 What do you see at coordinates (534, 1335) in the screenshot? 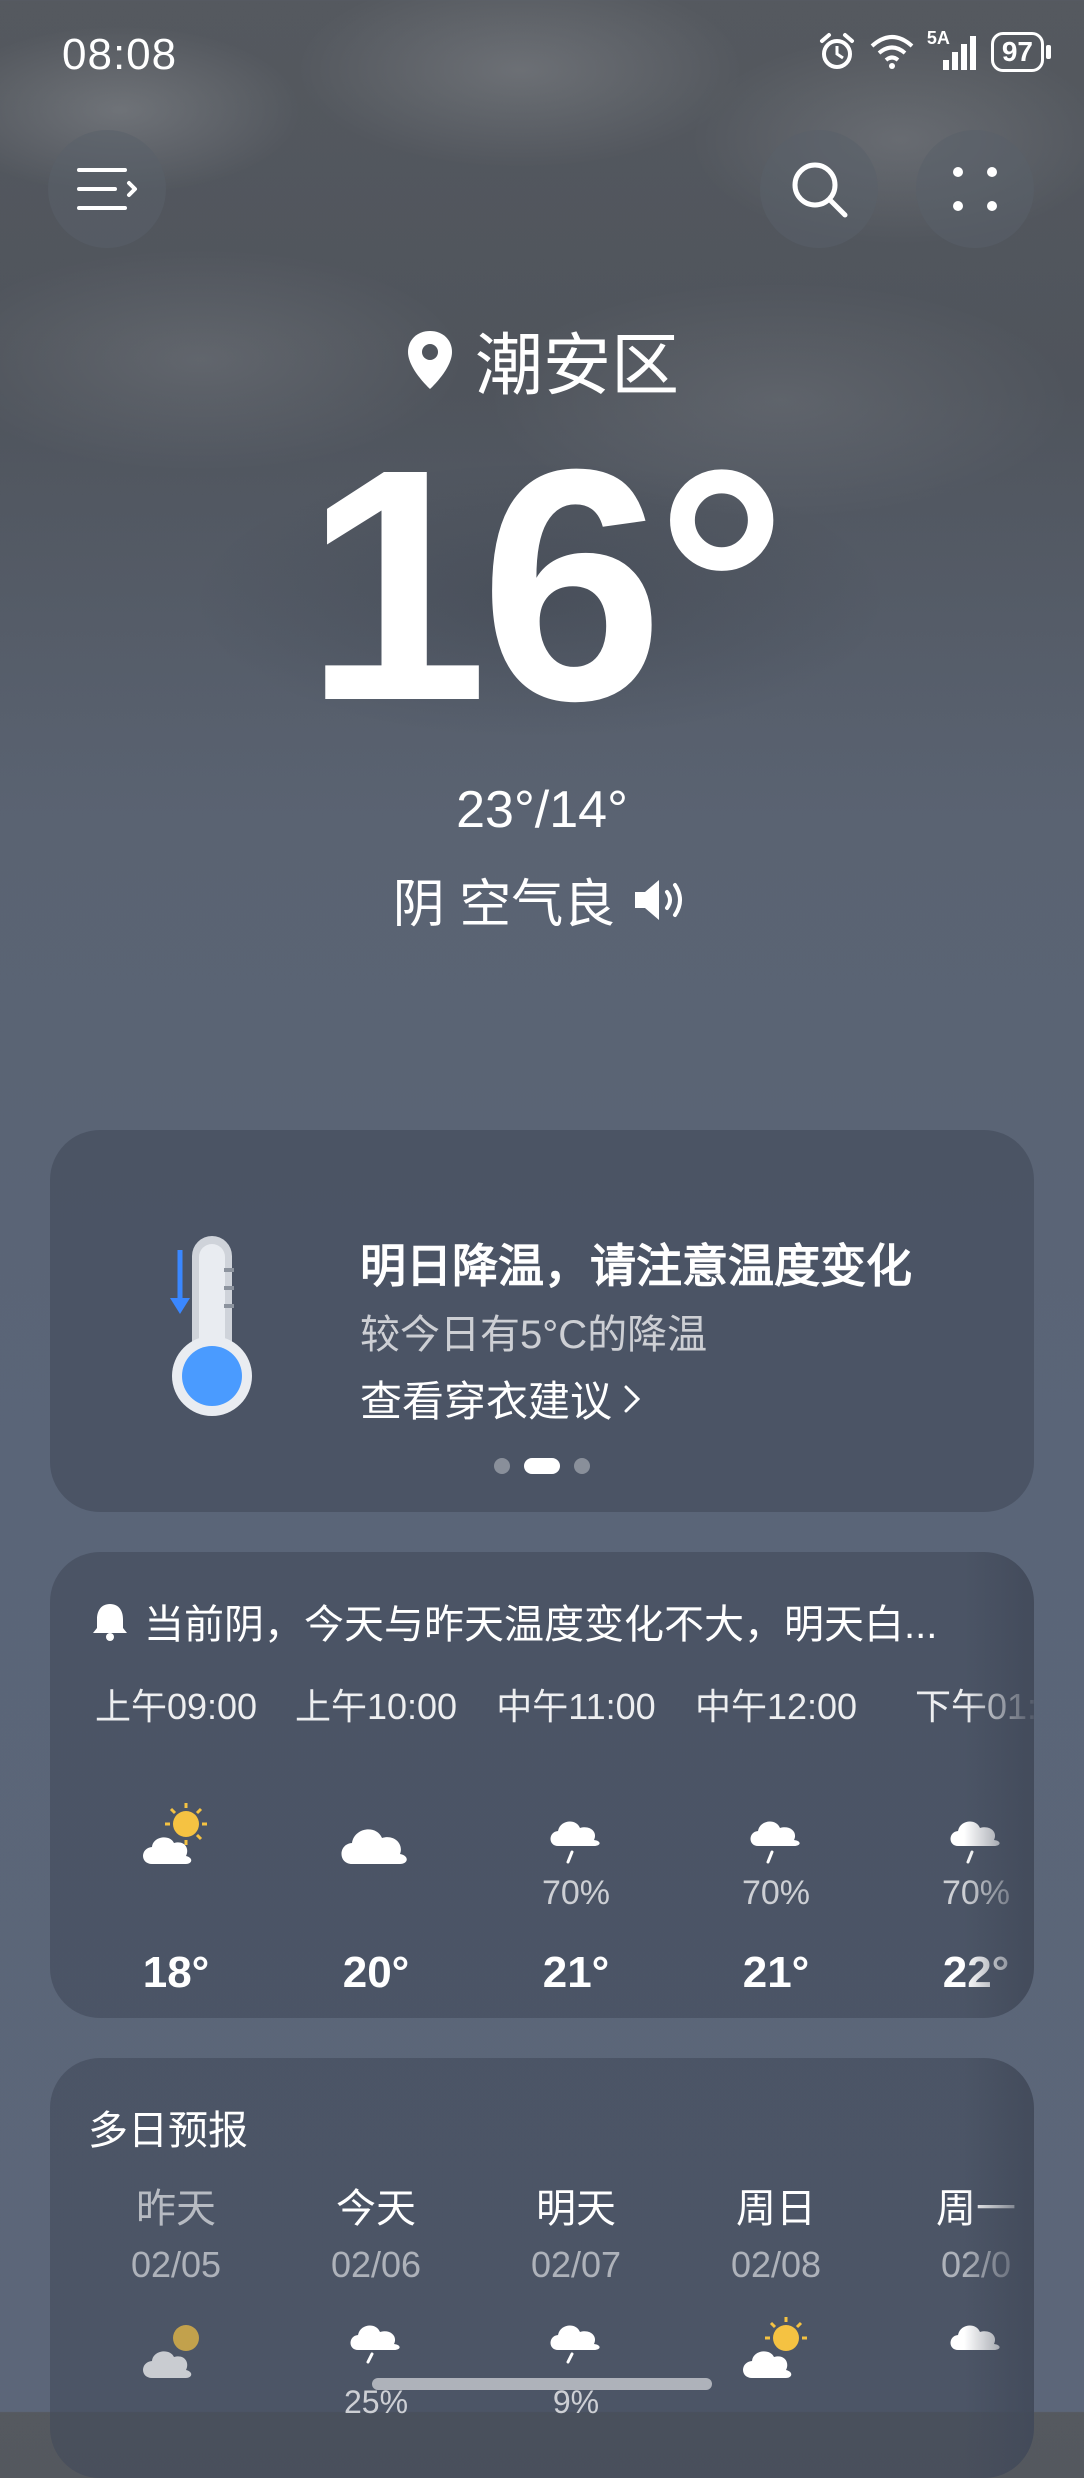
I see `alert-subtitle: 较今日有5°C的降温` at bounding box center [534, 1335].